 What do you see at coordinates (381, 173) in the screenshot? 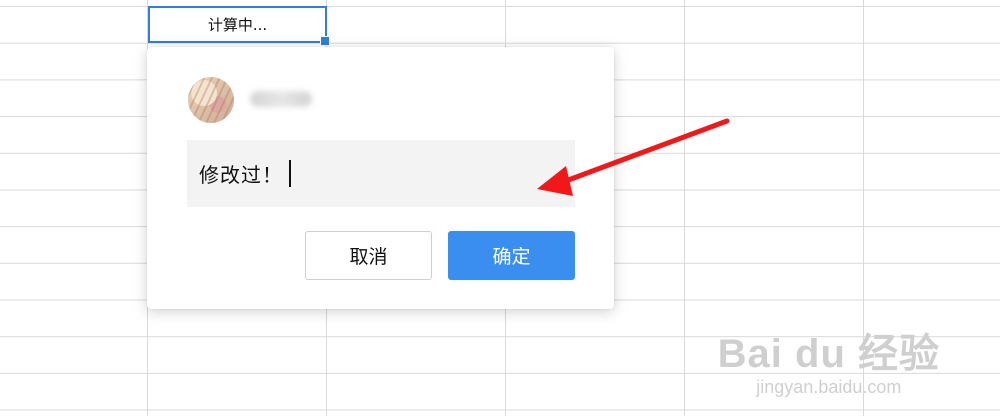
I see `comment-input: 修改过！` at bounding box center [381, 173].